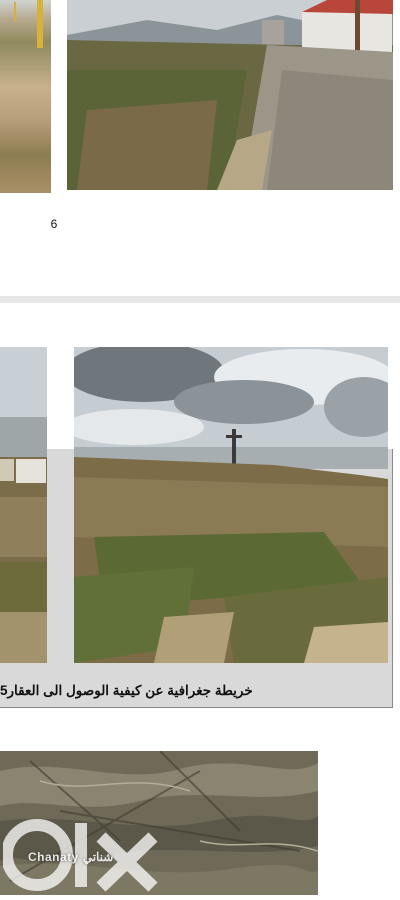 This screenshot has height=900, width=400. Describe the element at coordinates (54, 224) in the screenshot. I see `page-number: 6` at that location.